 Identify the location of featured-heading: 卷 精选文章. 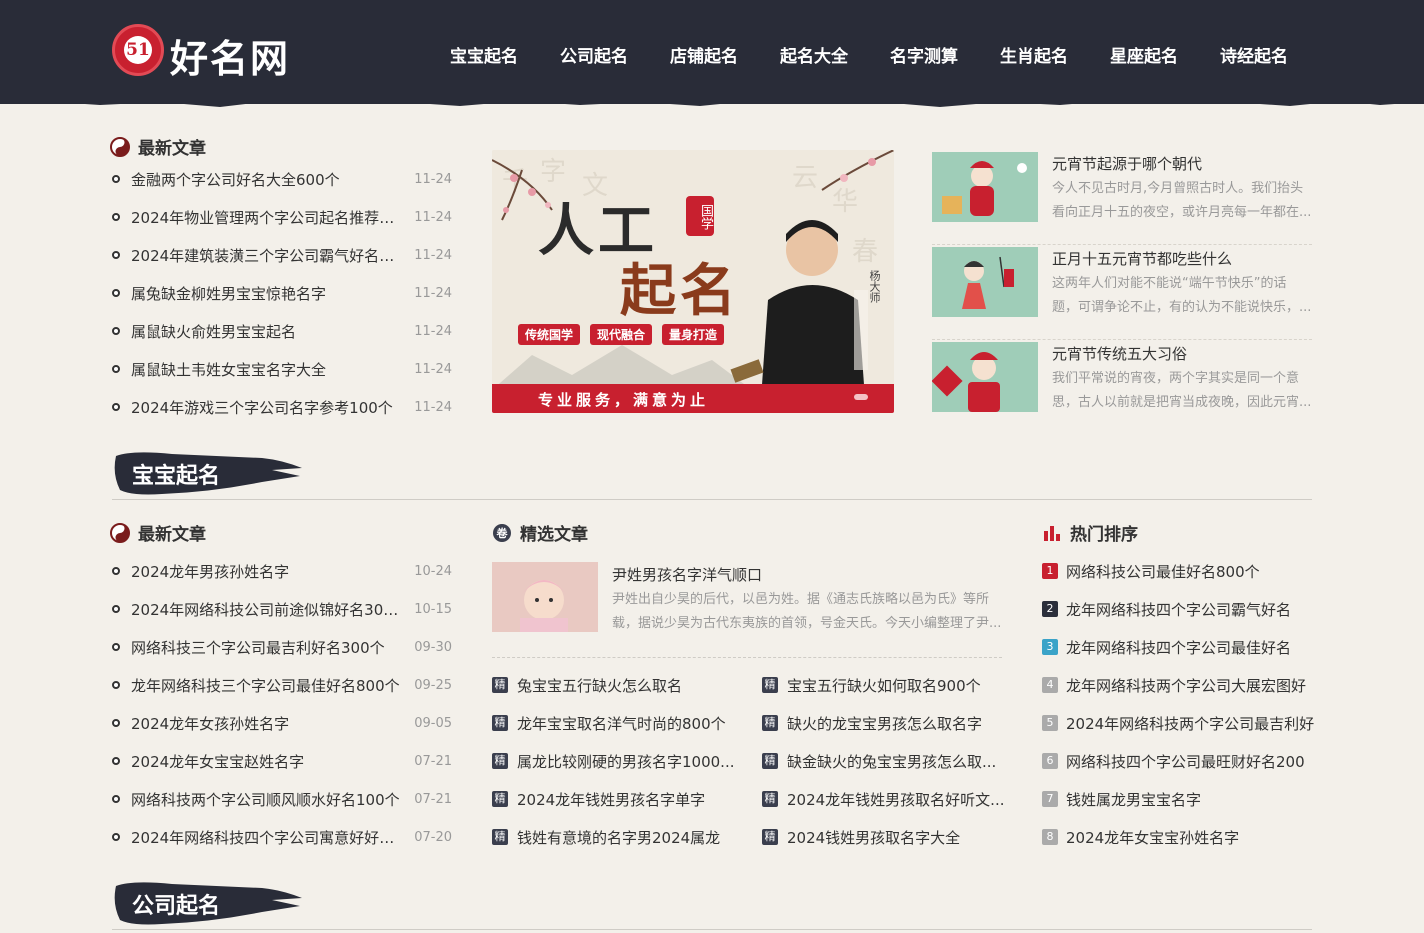
(540, 532).